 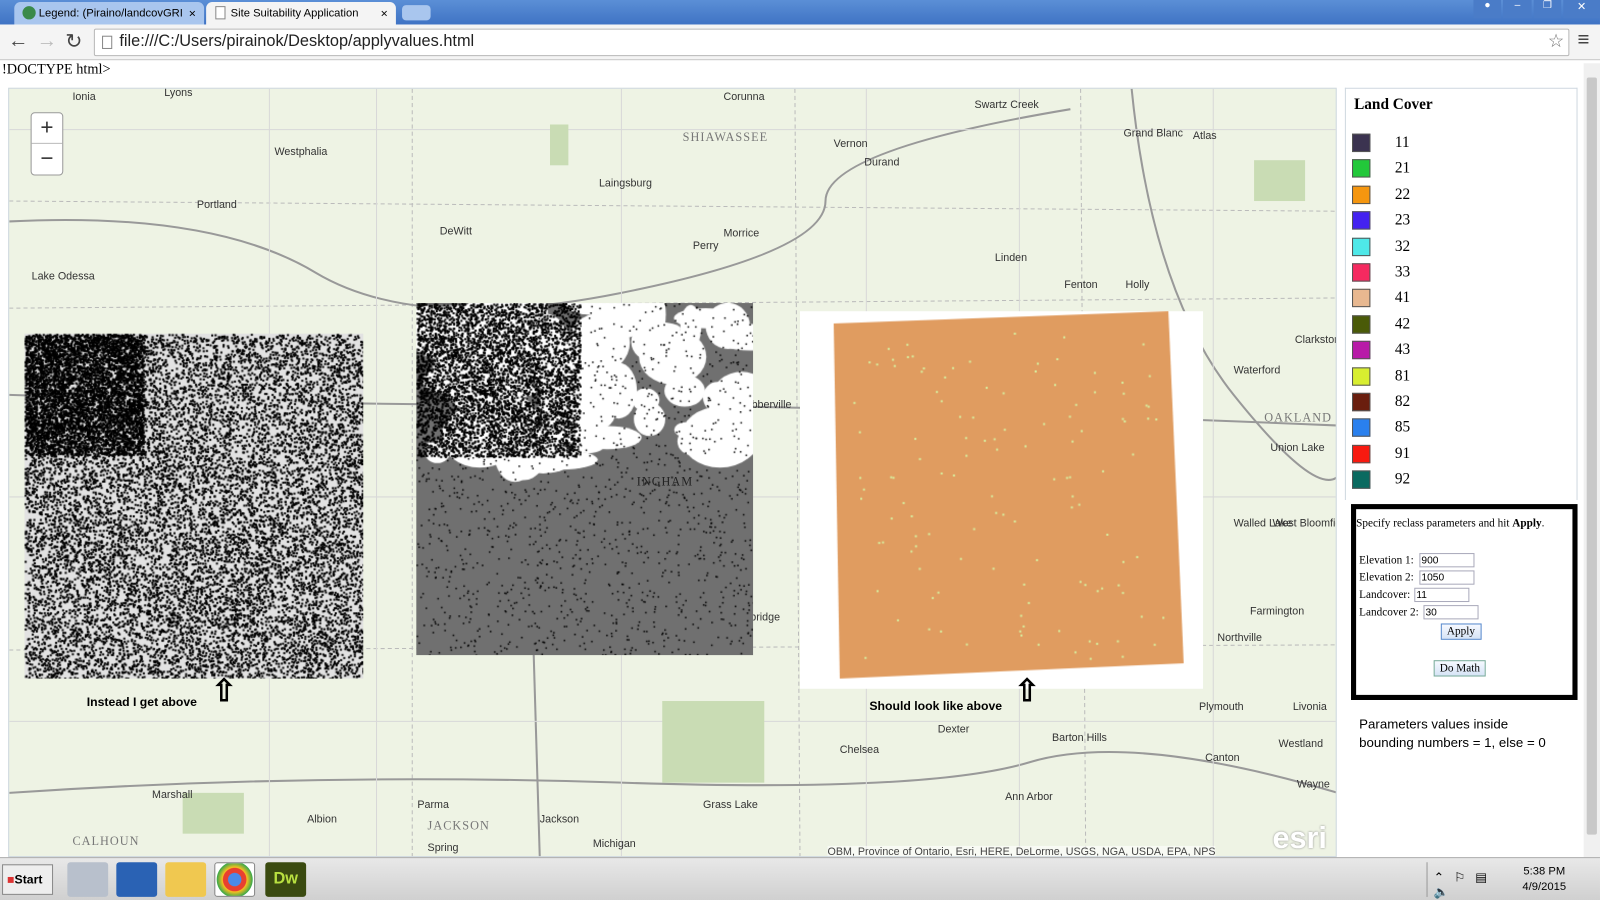 What do you see at coordinates (1447, 560) in the screenshot?
I see `elevation1-input` at bounding box center [1447, 560].